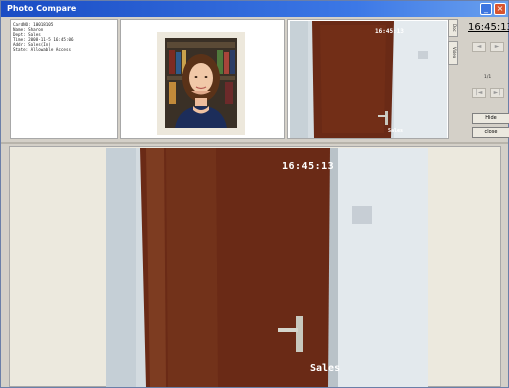 The height and width of the screenshot is (388, 509). Describe the element at coordinates (488, 27) in the screenshot. I see `current-time: 16:45:13` at that location.